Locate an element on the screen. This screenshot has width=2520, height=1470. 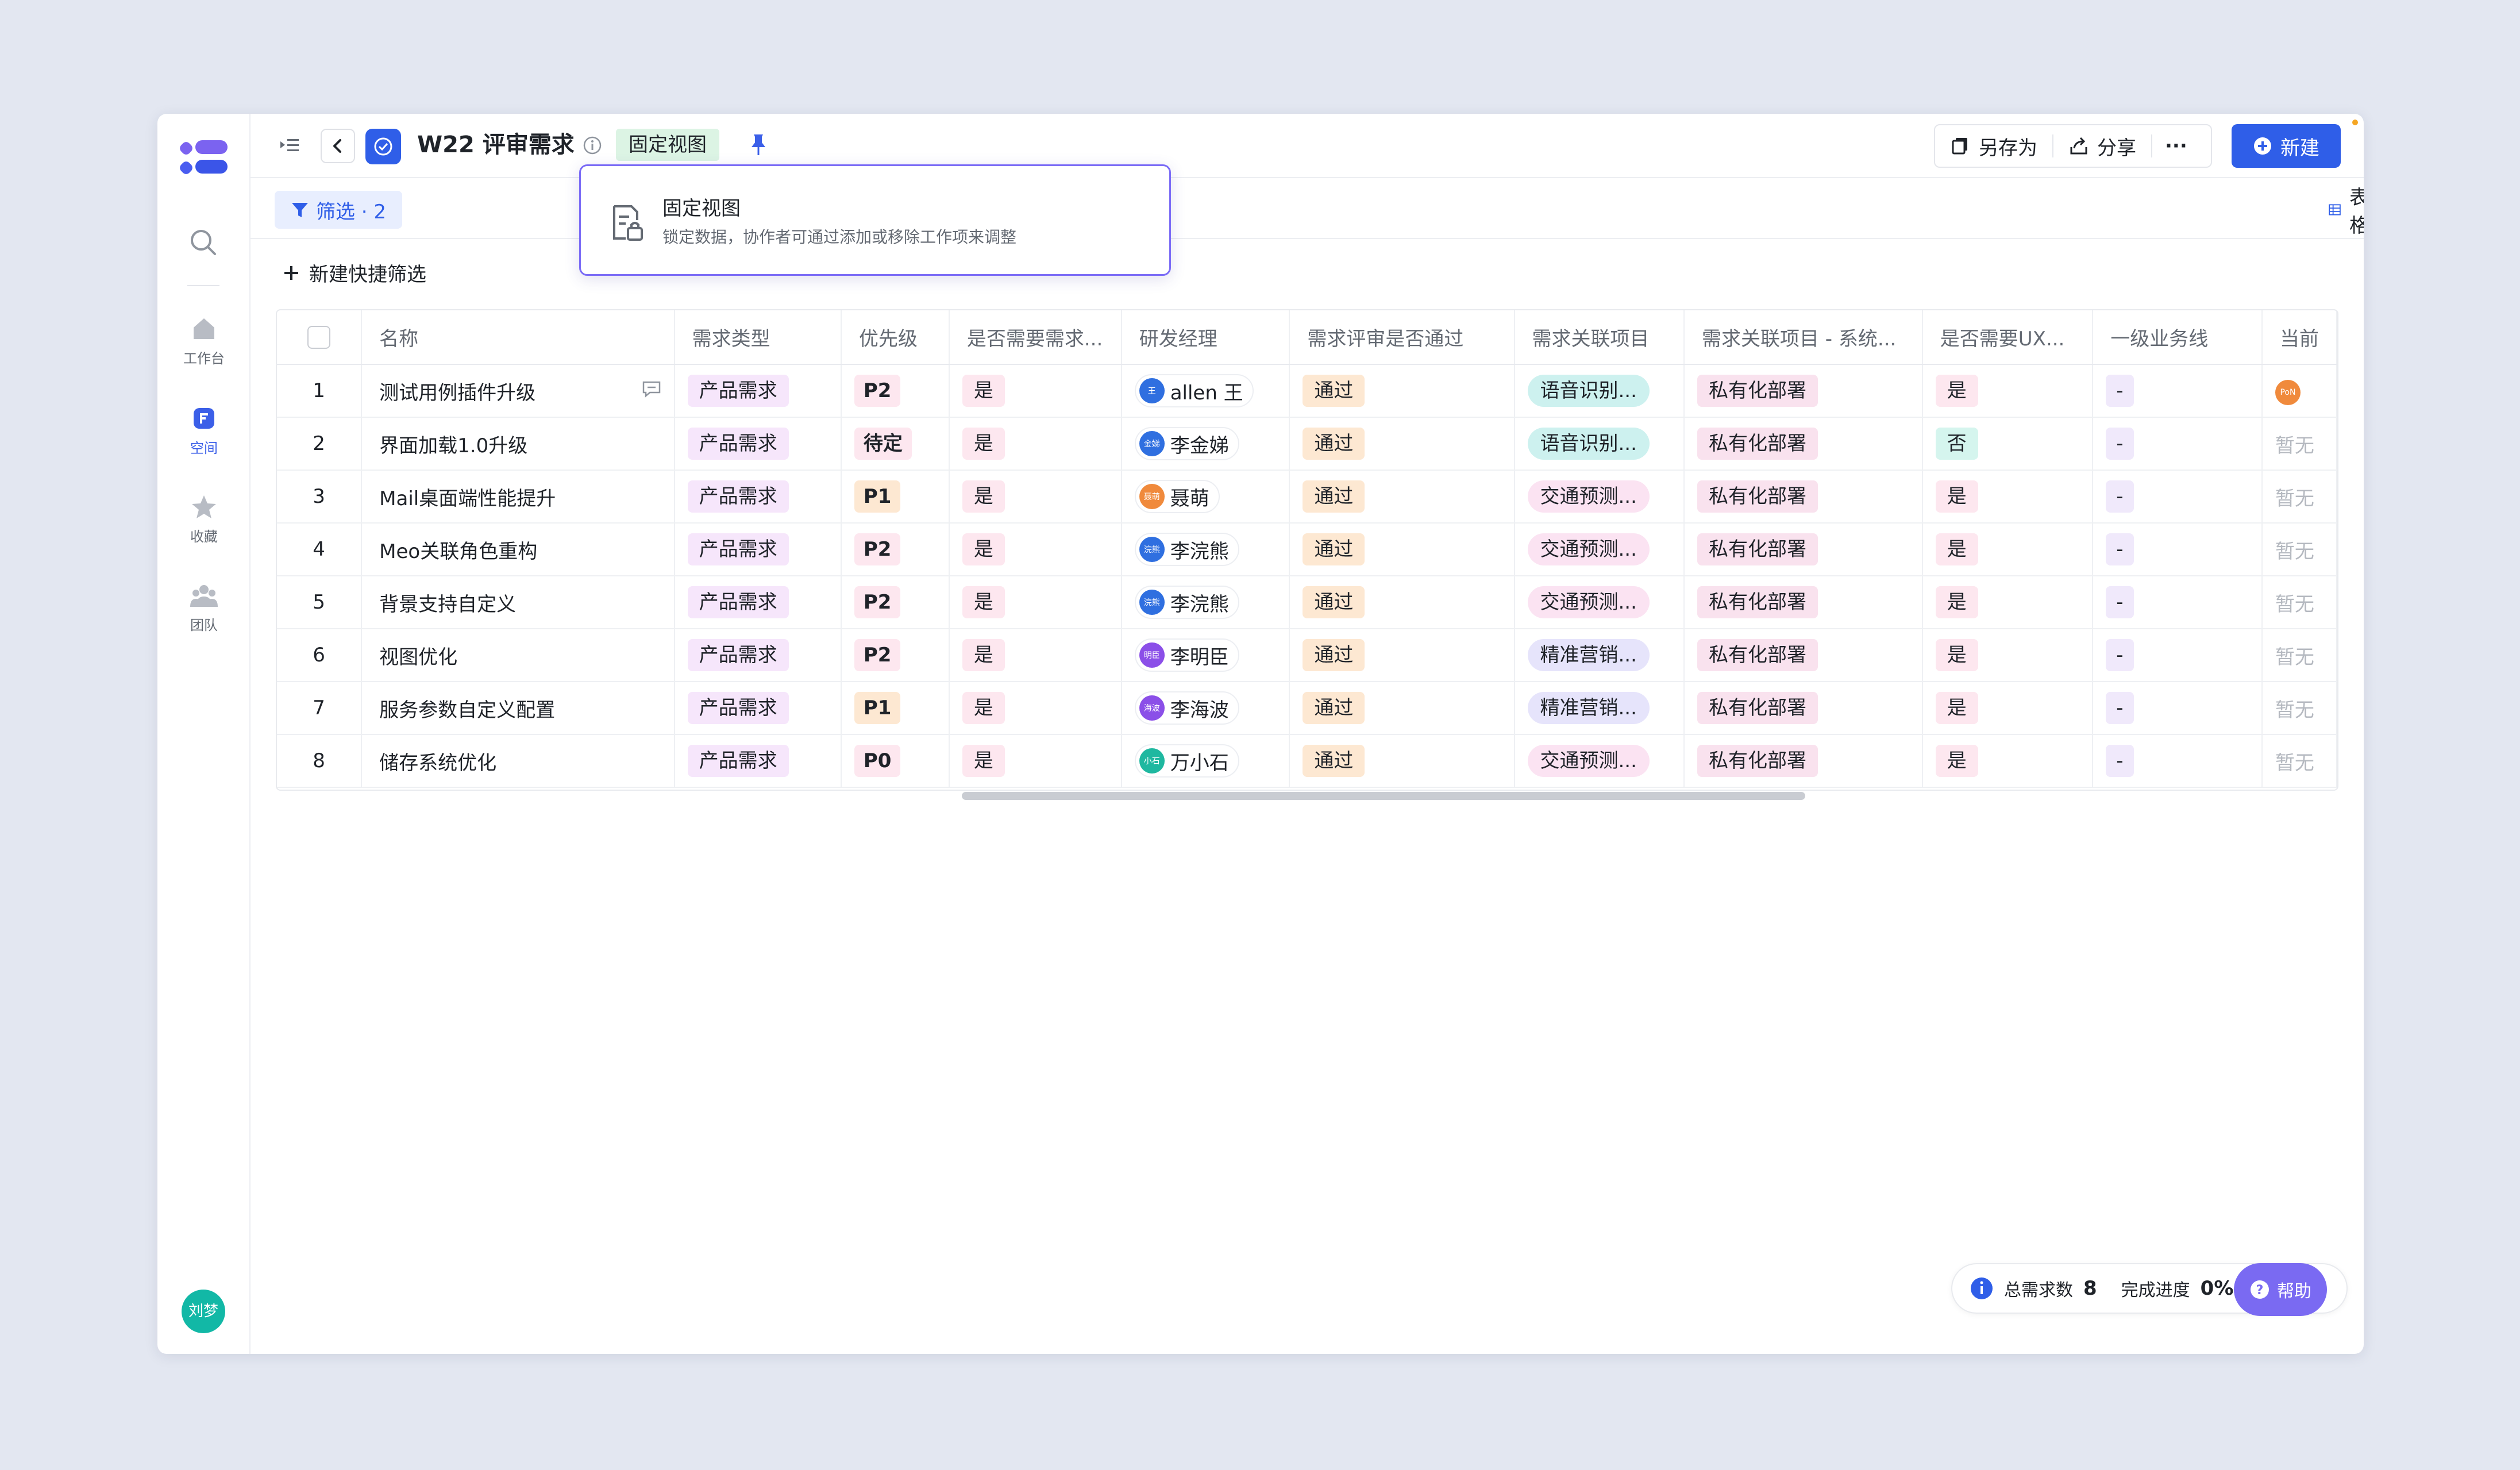
priority-cell: 待定 is located at coordinates (895, 444).